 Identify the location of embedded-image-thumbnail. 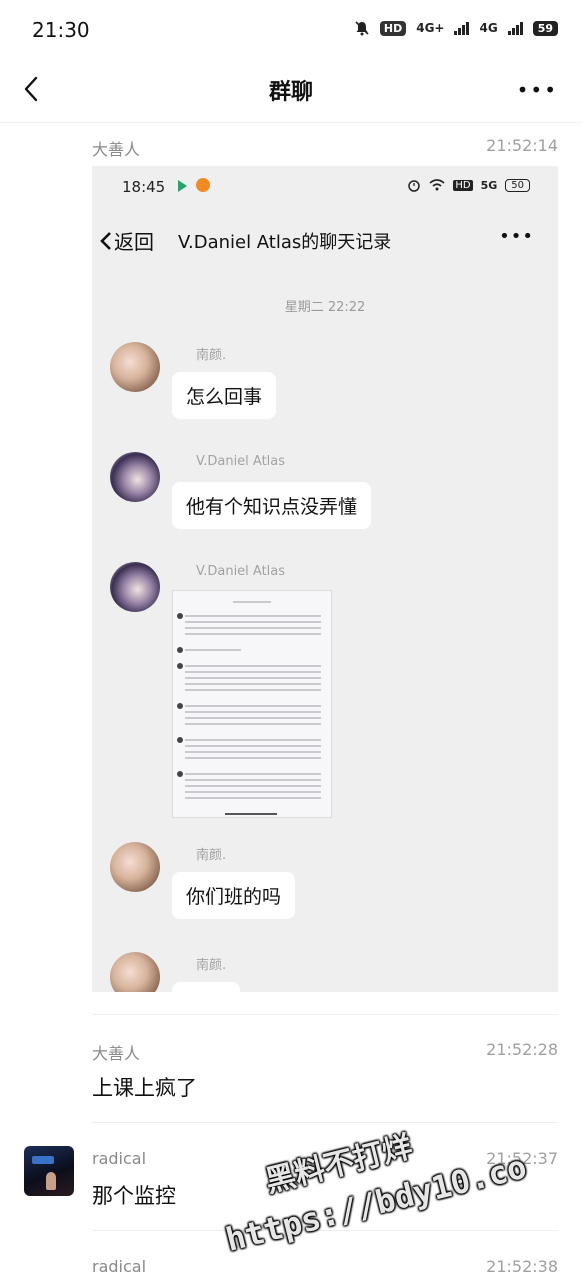
(252, 704).